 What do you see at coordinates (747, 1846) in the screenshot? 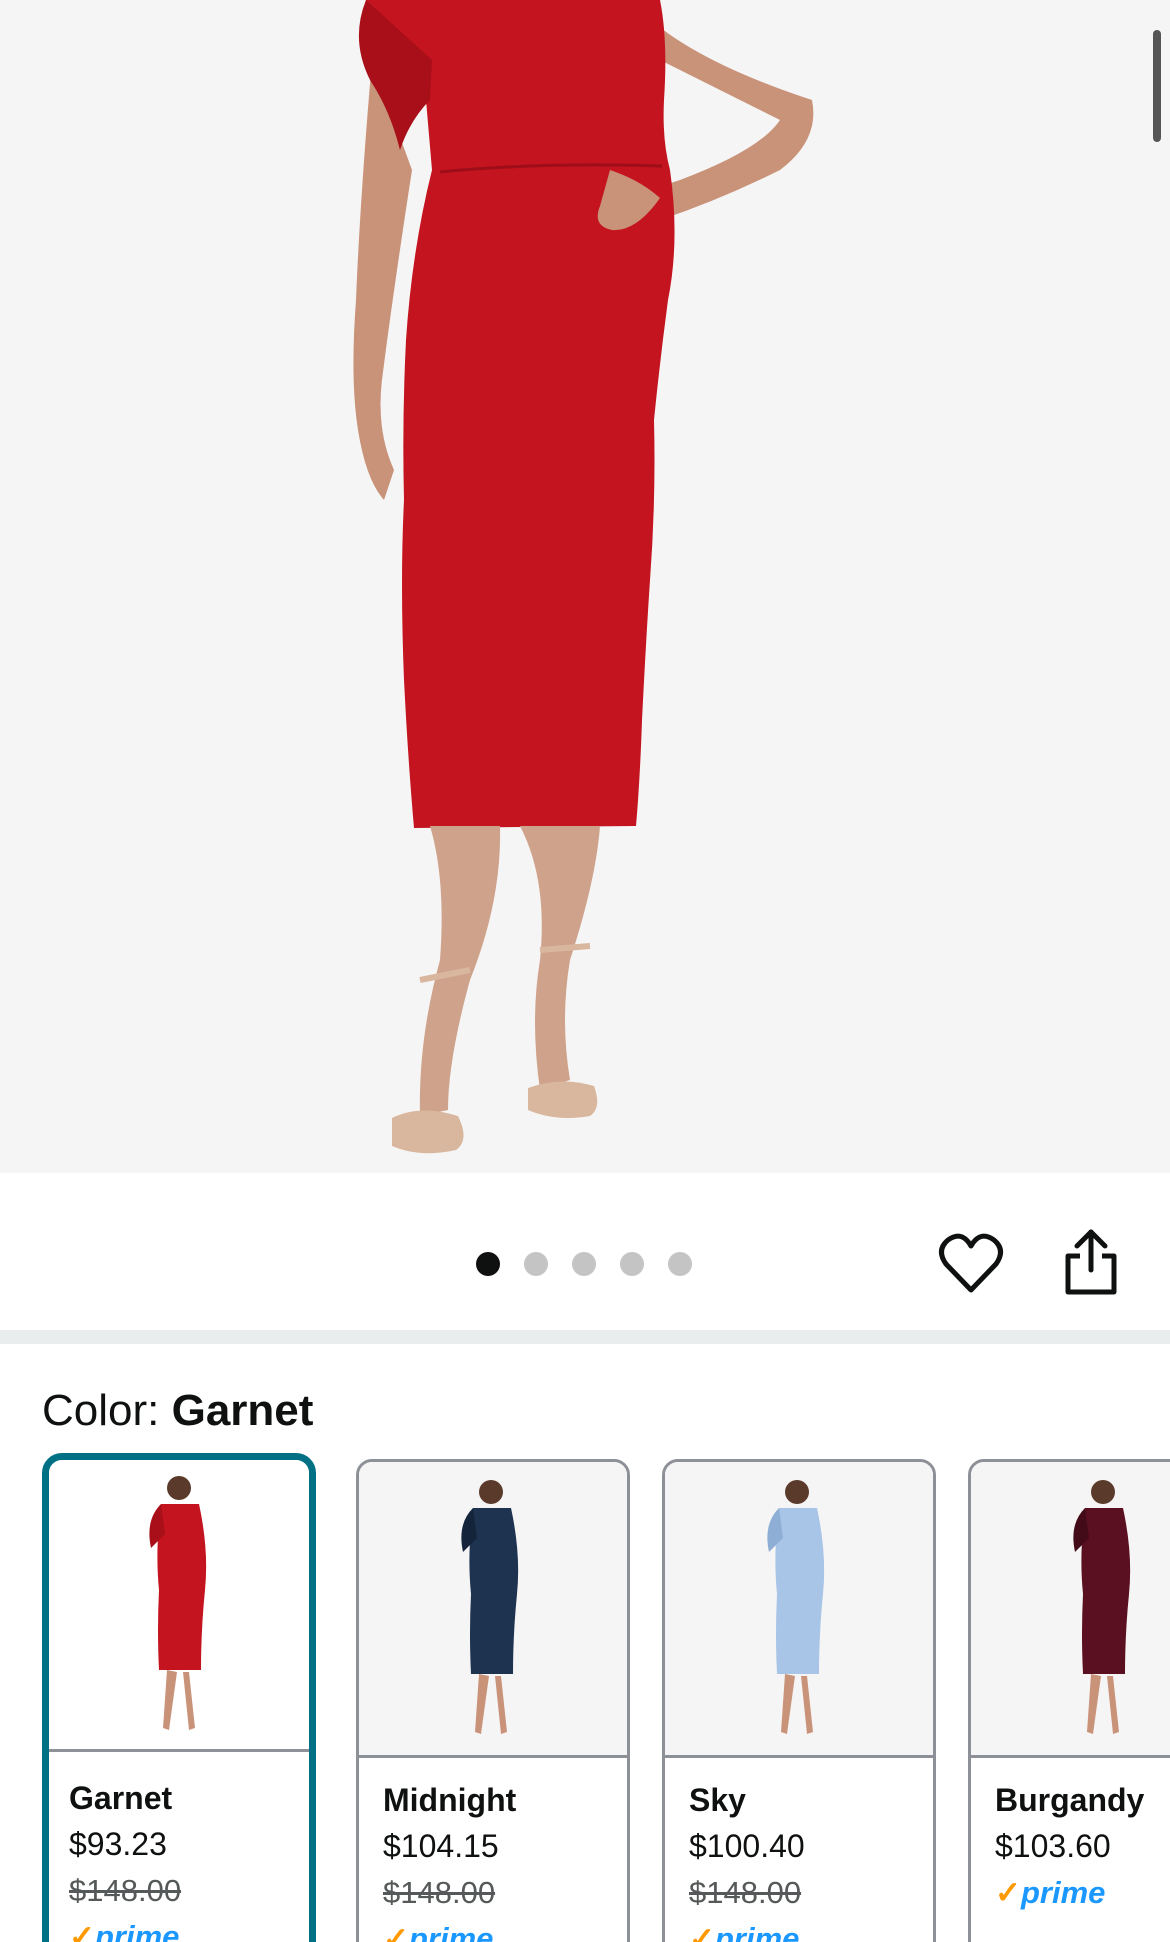
I see `swatch-price: $100.40` at bounding box center [747, 1846].